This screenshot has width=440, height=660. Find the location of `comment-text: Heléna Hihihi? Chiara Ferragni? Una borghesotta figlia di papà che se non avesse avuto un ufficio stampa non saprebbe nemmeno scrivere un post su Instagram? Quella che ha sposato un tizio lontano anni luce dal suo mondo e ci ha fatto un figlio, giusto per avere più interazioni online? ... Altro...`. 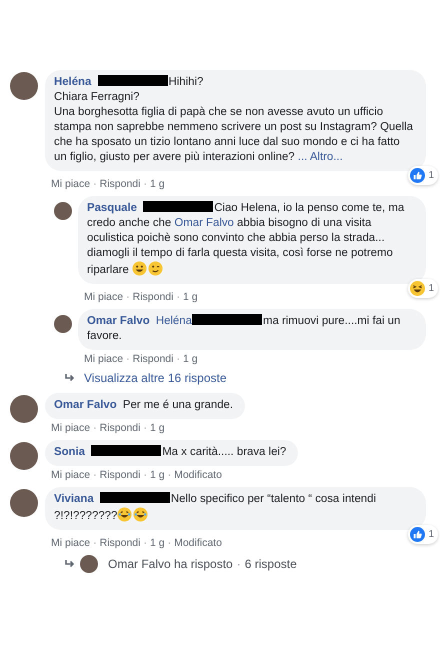

comment-text: Heléna Hihihi? Chiara Ferragni? Una borghesotta figlia di papà che se non avesse avuto un ufficio stampa non saprebbe nemmeno scrivere un post su Instagram? Quella che ha sposato un tizio lontano anni luce dal suo mondo e ci ha fatto un figlio, giusto per avere più interazioni online? ... Altro... is located at coordinates (233, 119).